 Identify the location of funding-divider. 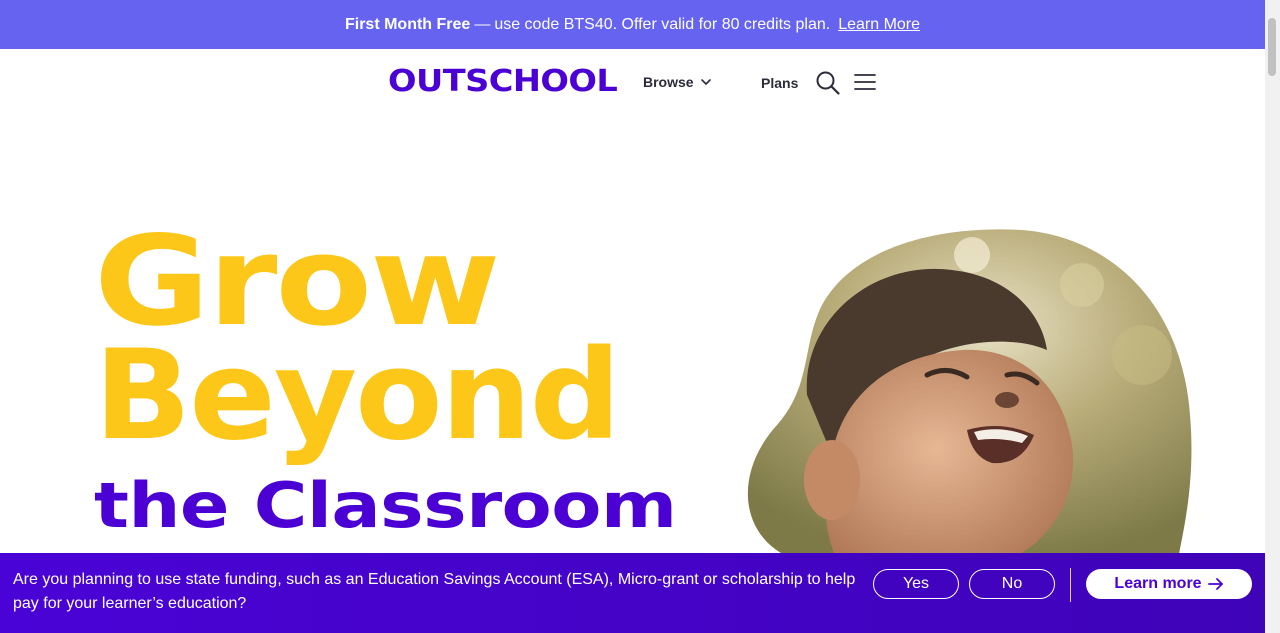
(1070, 585).